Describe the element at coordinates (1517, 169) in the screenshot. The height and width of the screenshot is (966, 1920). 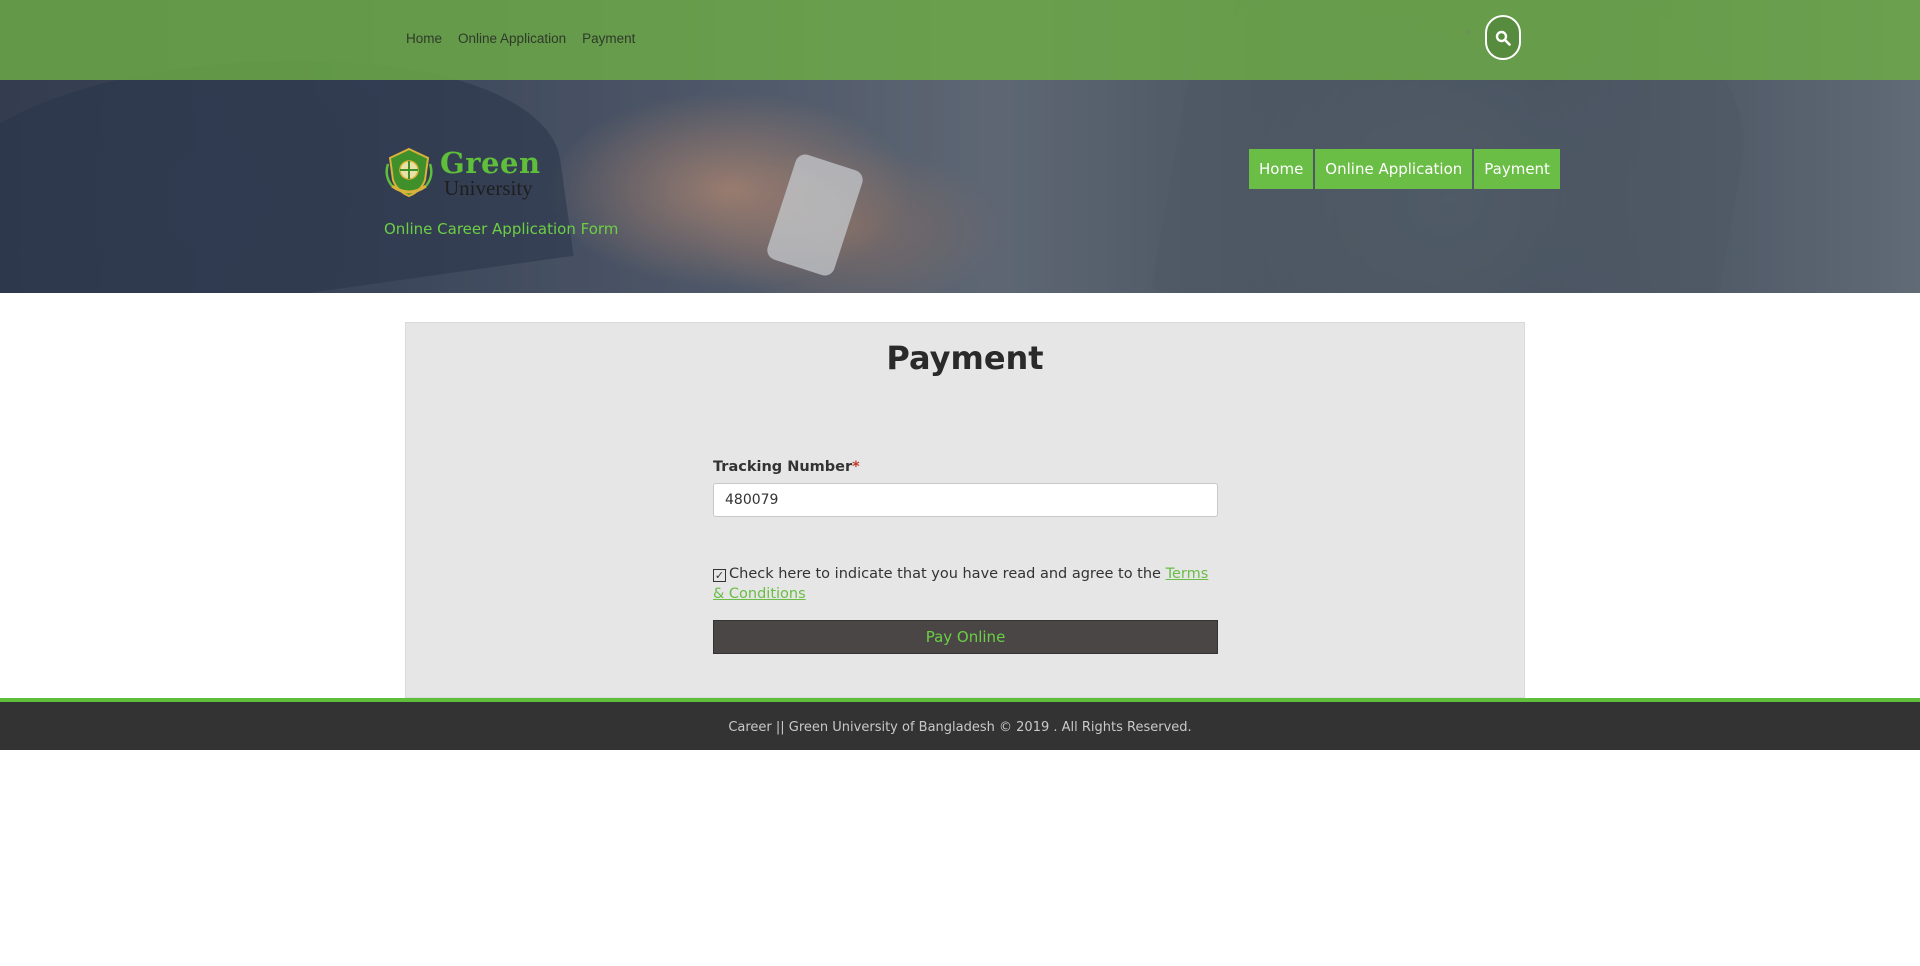
I see `main-nav-payment: Payment` at that location.